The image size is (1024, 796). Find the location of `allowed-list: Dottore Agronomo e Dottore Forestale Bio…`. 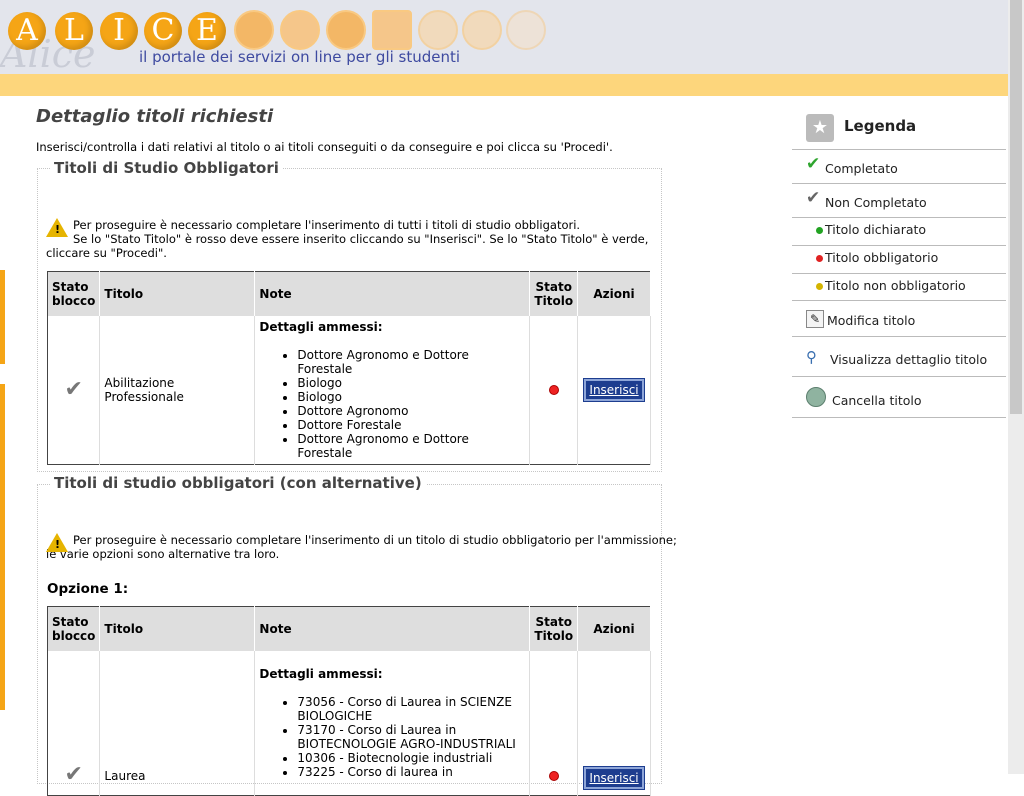

allowed-list: Dottore Agronomo e Dottore Forestale Bio… is located at coordinates (411, 404).